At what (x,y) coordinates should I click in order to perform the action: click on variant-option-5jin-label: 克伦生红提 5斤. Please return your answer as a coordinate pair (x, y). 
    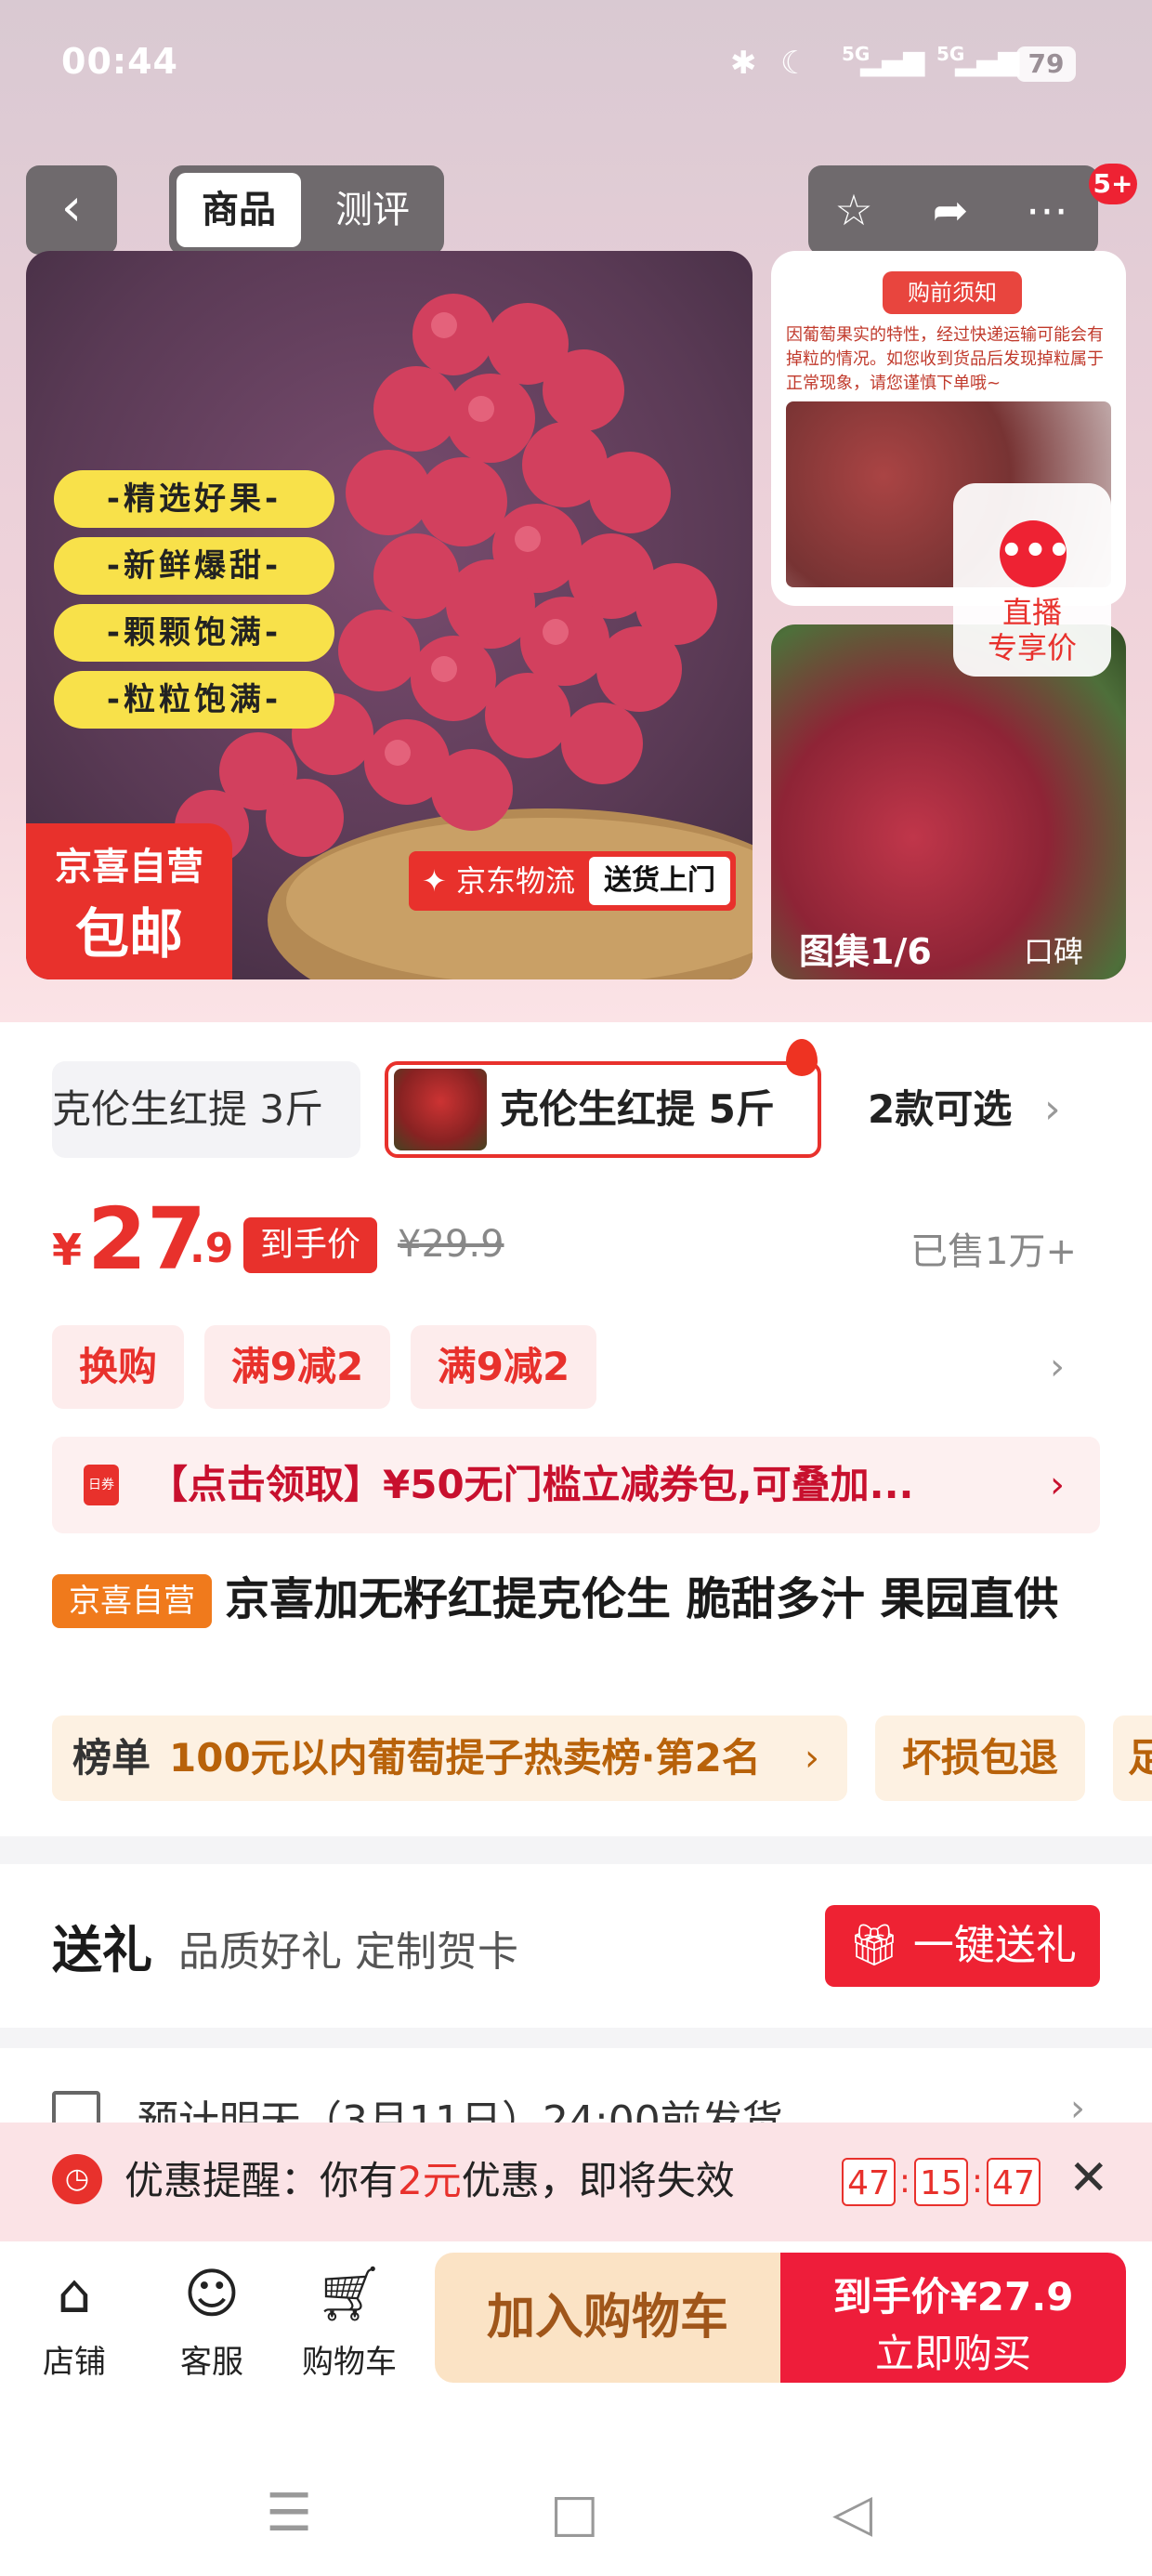
    Looking at the image, I should click on (637, 1109).